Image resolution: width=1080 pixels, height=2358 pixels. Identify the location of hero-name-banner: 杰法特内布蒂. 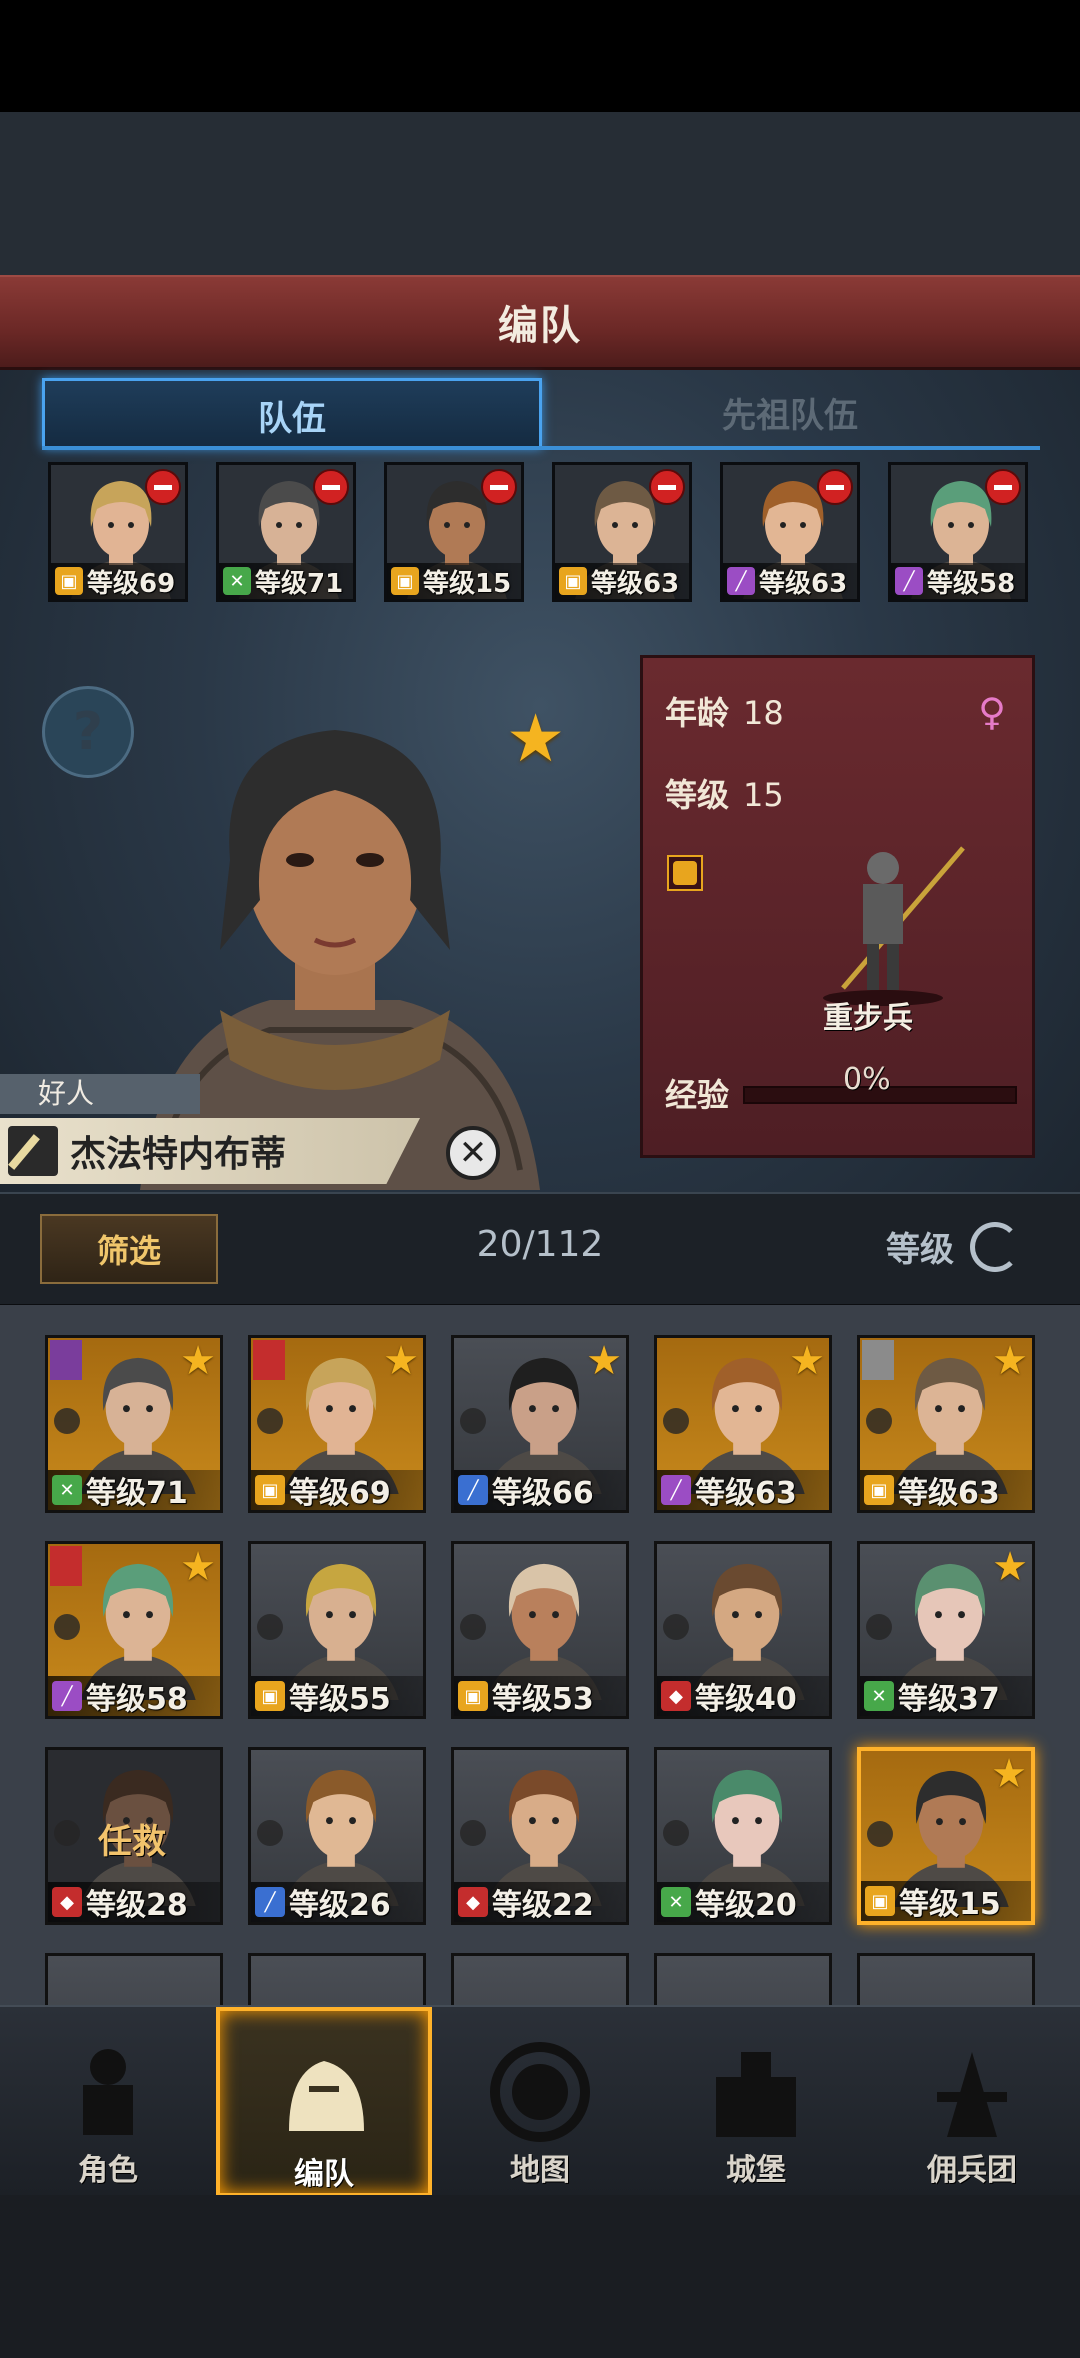
(210, 1151).